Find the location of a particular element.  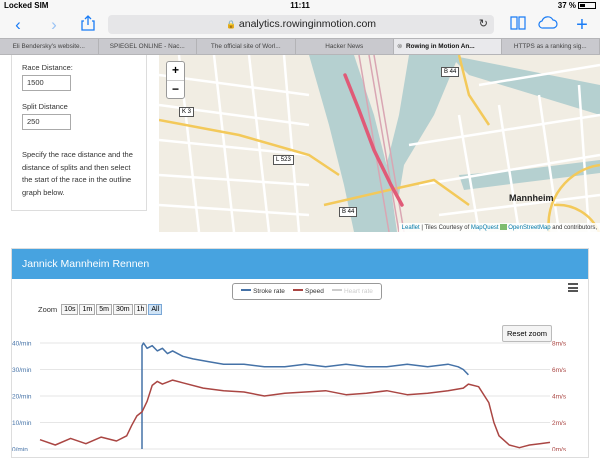

chart-menu-icon is located at coordinates (573, 287).